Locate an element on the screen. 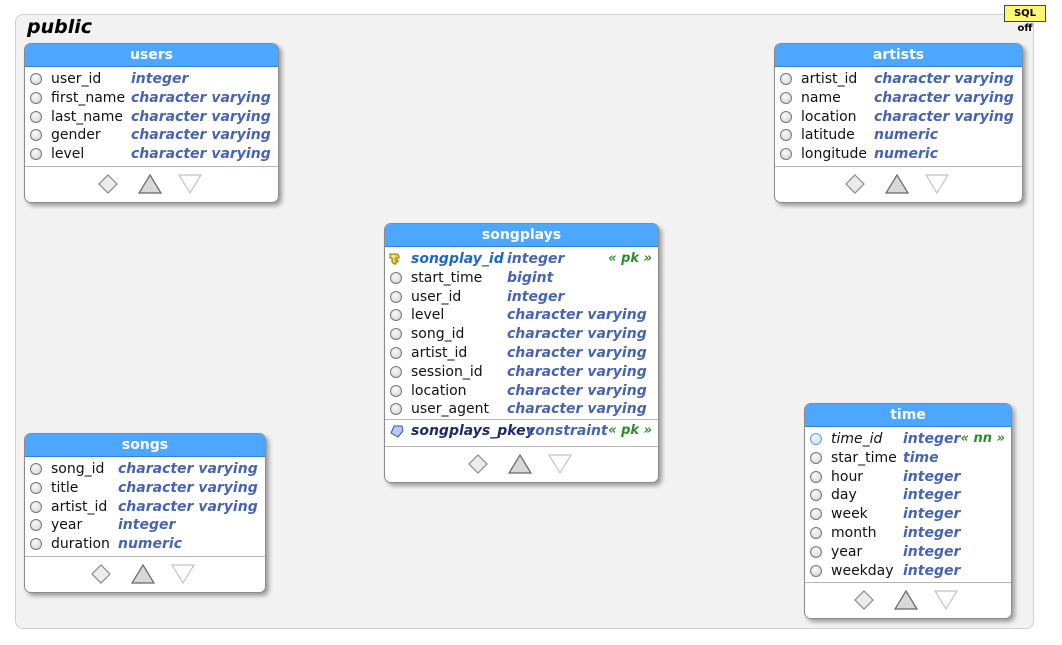 The image size is (1062, 645). table-header: time is located at coordinates (908, 415).